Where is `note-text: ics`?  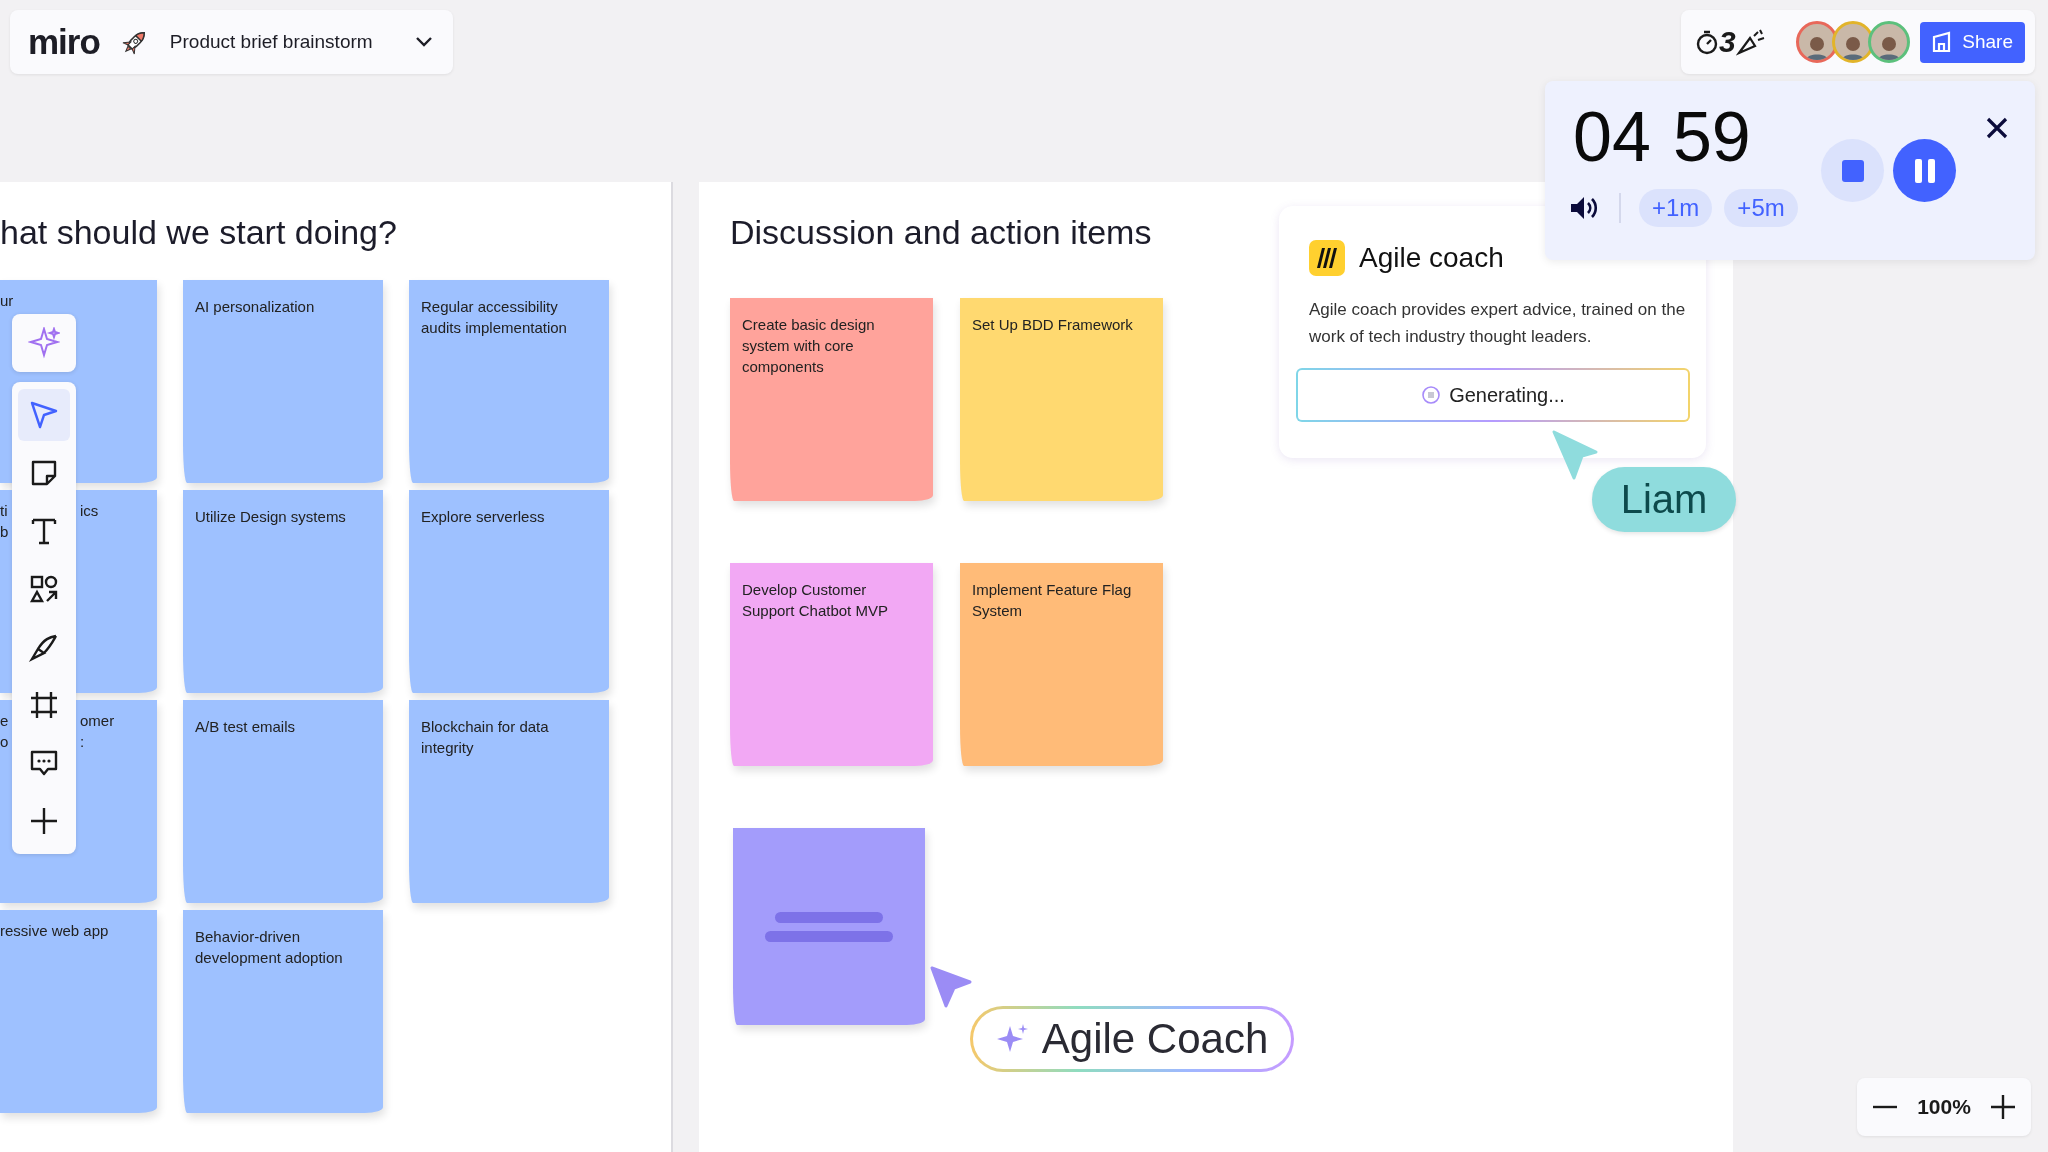 note-text: ics is located at coordinates (89, 511).